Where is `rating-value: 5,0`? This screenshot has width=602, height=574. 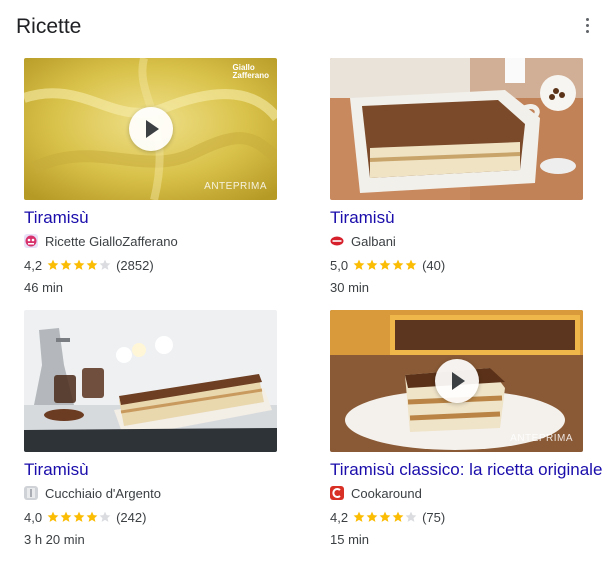
rating-value: 5,0 is located at coordinates (339, 265).